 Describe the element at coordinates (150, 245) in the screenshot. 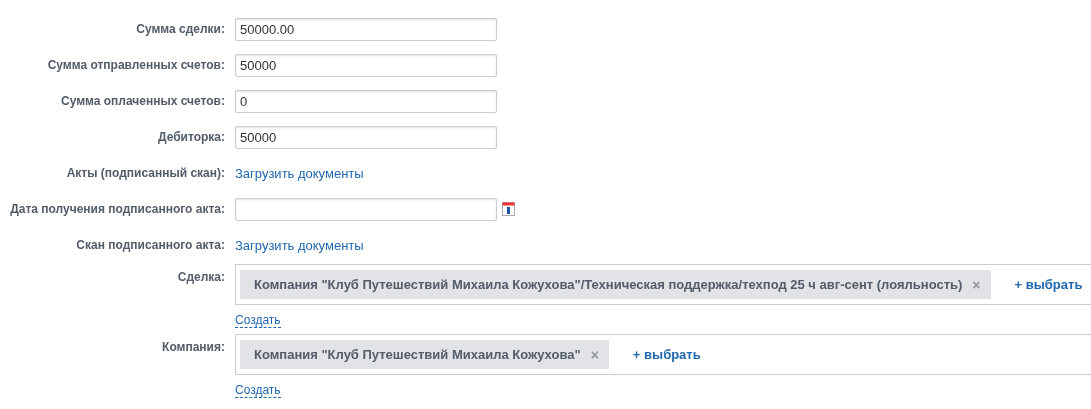

I see `field-label: Скан подписанного акта:` at that location.